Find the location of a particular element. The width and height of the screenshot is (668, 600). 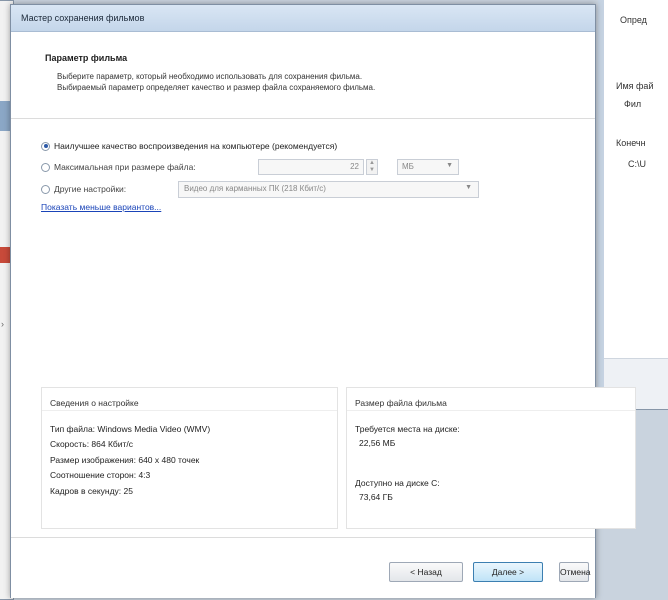

settings-info-title: Сведения о настройке is located at coordinates (94, 403).